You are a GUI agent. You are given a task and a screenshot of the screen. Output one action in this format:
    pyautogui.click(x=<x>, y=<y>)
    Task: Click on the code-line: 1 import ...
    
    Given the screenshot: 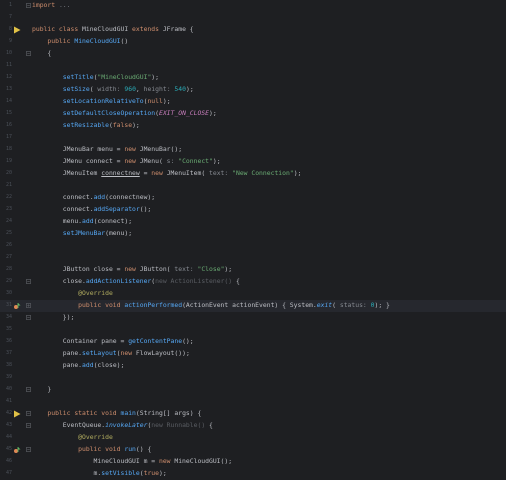 What is the action you would take?
    pyautogui.click(x=253, y=6)
    